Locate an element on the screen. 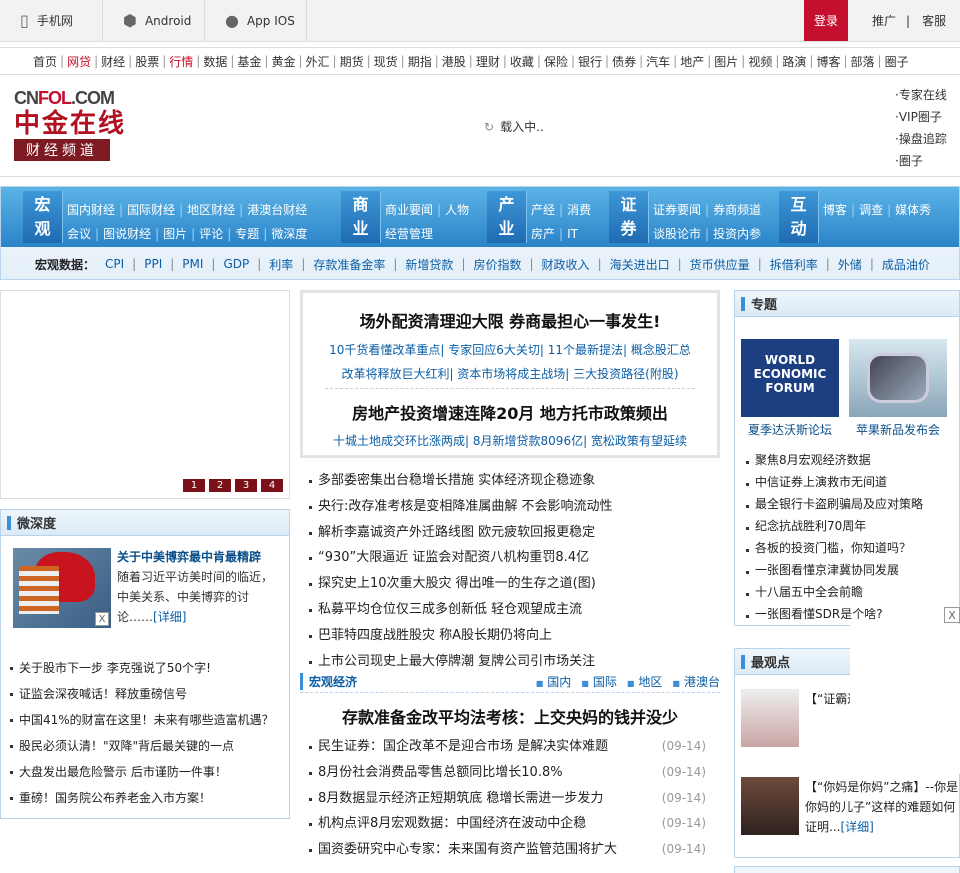 The height and width of the screenshot is (873, 960). list-item: 一张图看懂京津冀协同发展 is located at coordinates (851, 570).